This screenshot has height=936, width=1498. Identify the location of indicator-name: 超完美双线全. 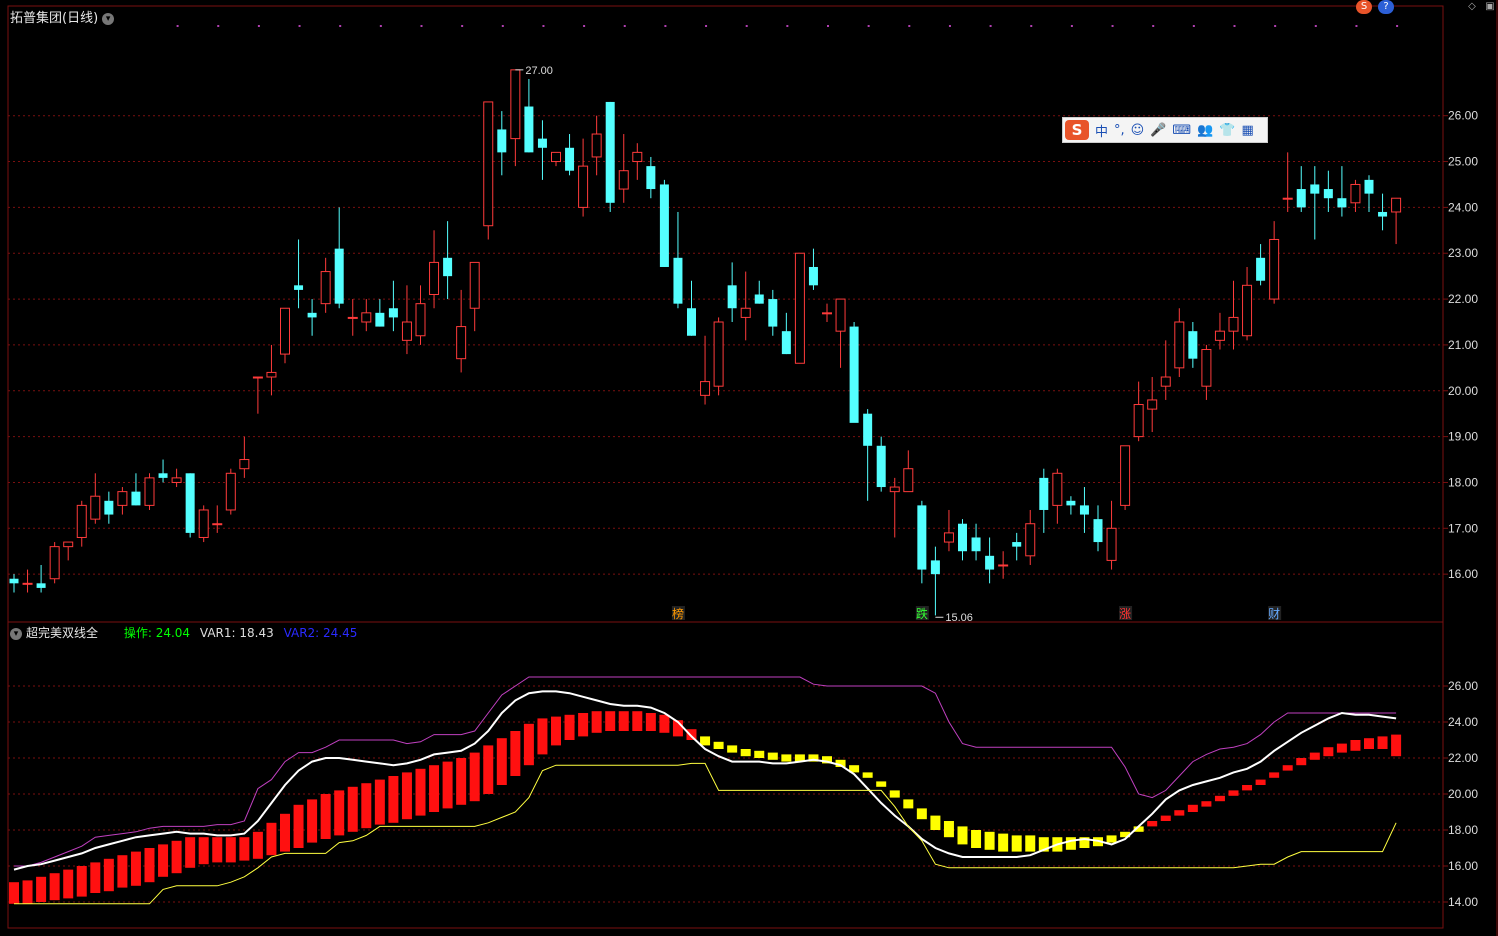
(62, 633).